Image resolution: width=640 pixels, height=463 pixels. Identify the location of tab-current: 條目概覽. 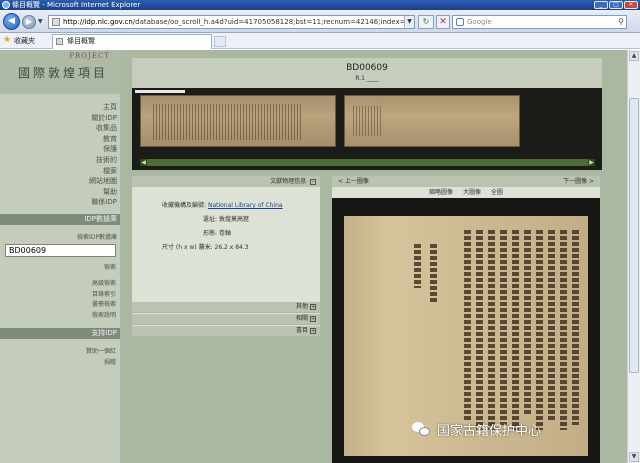
(132, 41).